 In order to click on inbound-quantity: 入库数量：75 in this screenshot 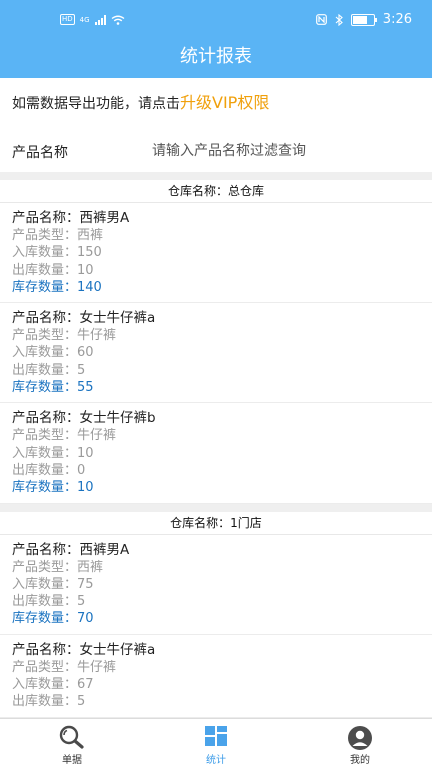, I will do `click(53, 584)`.